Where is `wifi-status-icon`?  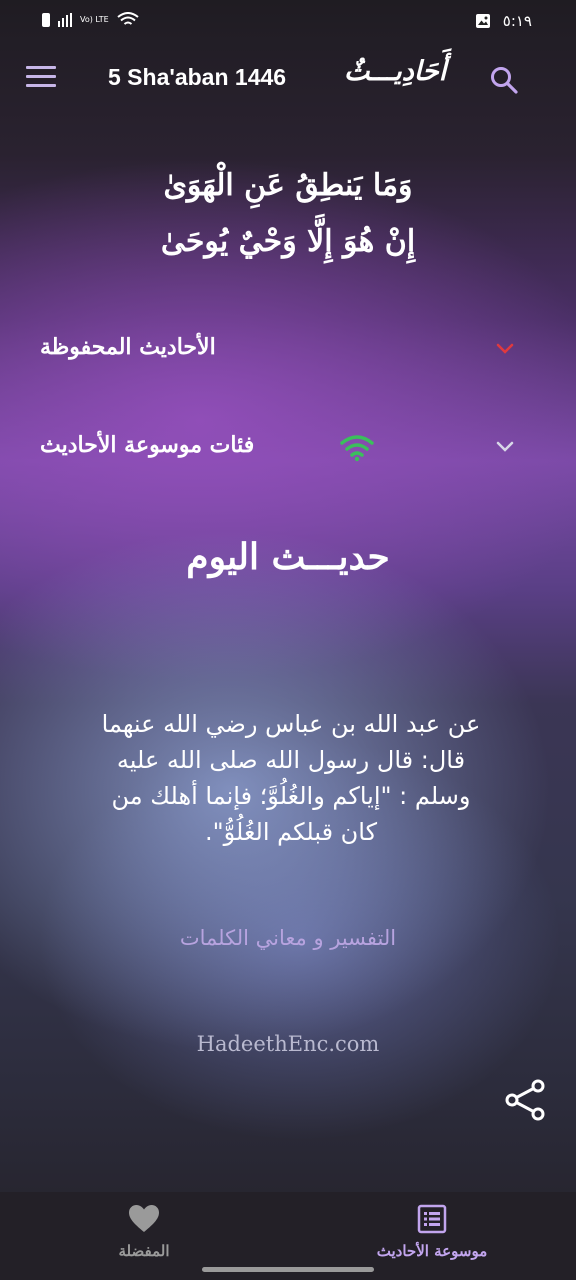
wifi-status-icon is located at coordinates (128, 18).